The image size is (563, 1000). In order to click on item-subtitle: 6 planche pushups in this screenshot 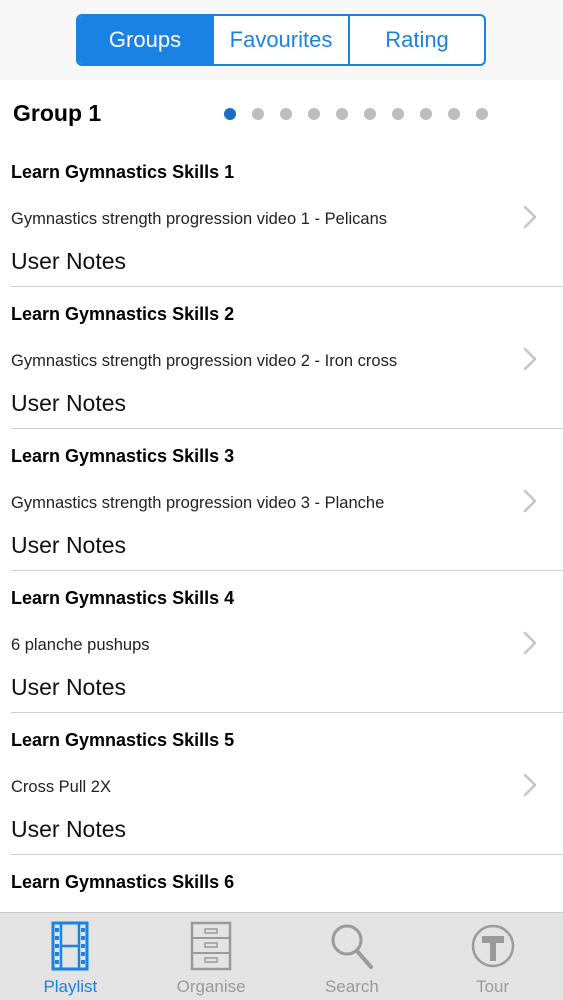, I will do `click(80, 645)`.